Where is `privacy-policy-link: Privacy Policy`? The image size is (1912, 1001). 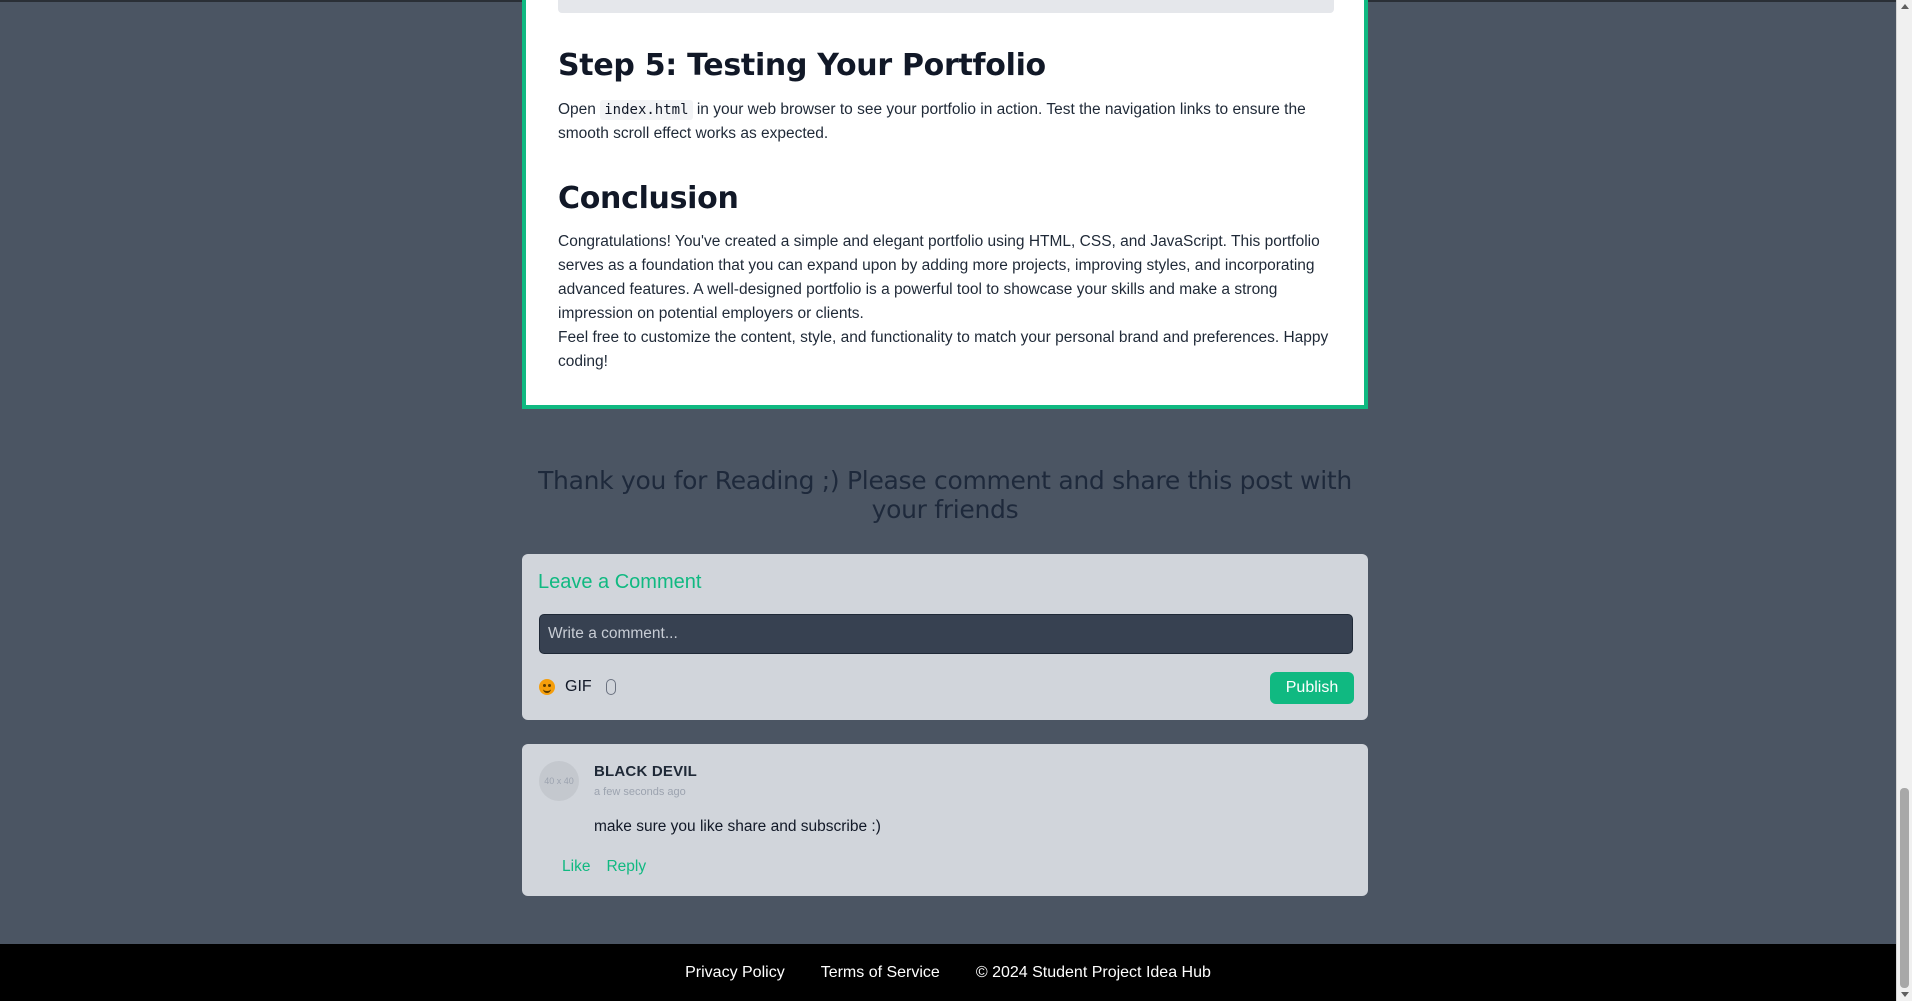
privacy-policy-link: Privacy Policy is located at coordinates (735, 973).